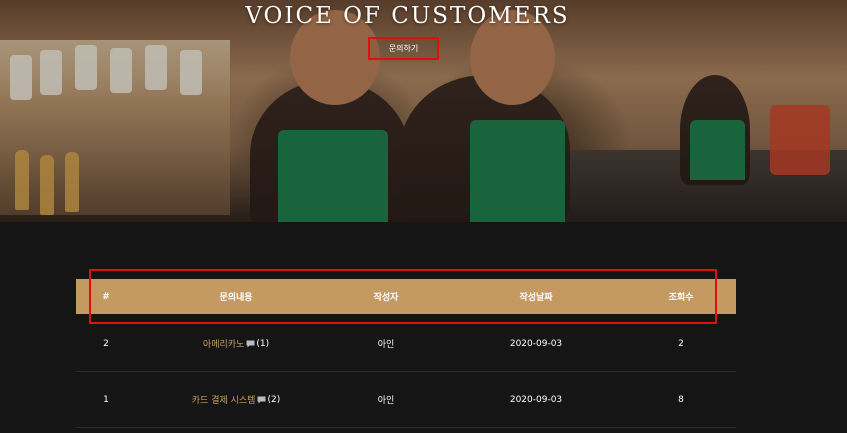 The width and height of the screenshot is (847, 433). I want to click on table-row: 2 아메리카노 (1) 아인 2020-09-03 2, so click(406, 344).